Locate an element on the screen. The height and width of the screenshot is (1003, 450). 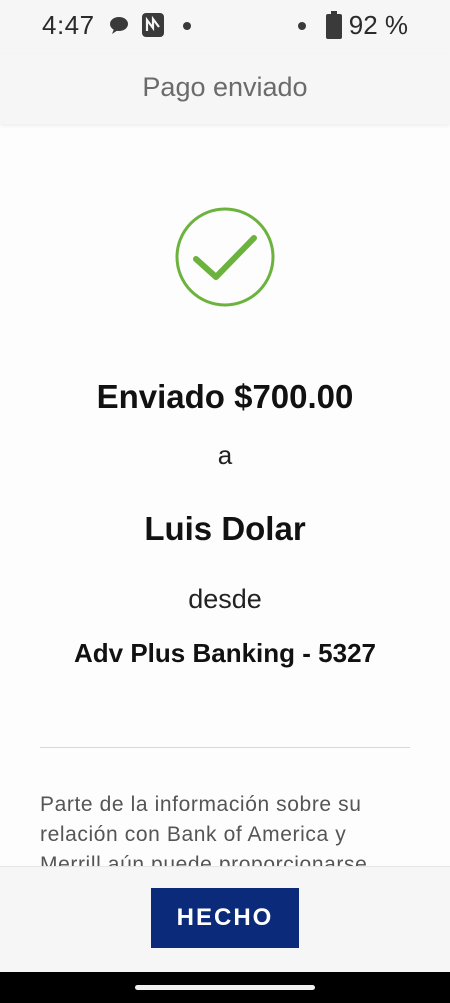
battery-icon is located at coordinates (334, 27).